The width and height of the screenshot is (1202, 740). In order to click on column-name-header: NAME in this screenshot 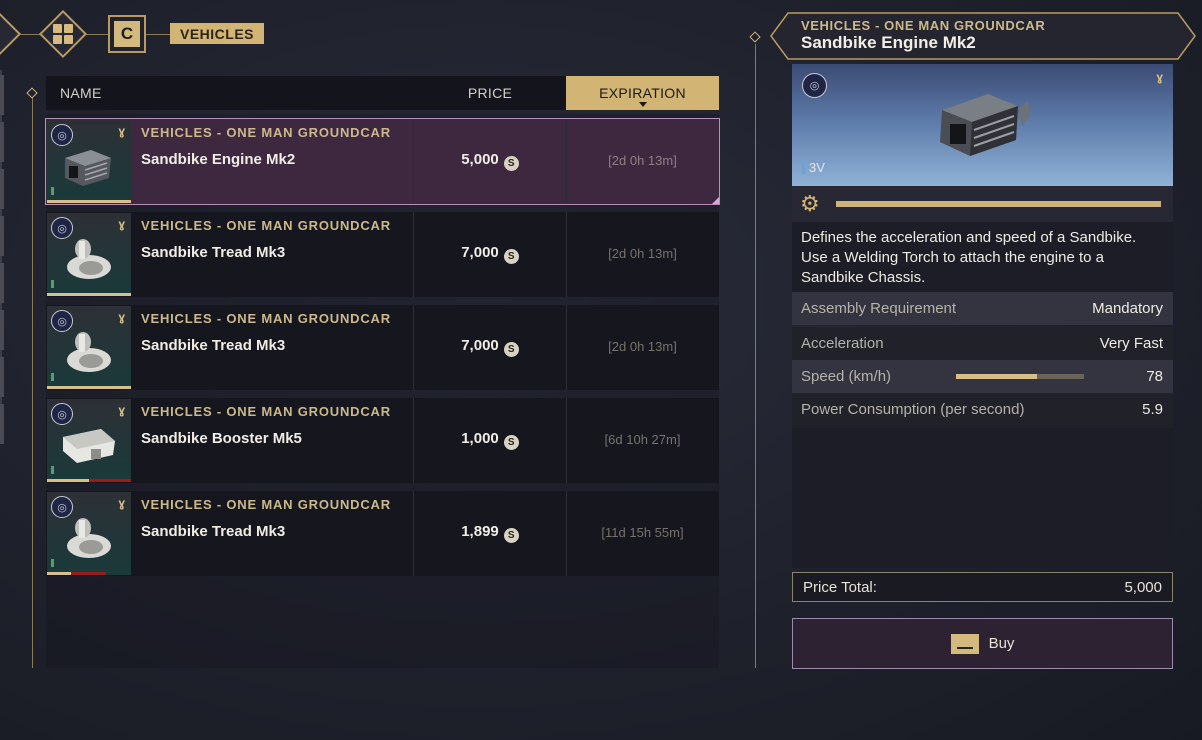, I will do `click(81, 93)`.